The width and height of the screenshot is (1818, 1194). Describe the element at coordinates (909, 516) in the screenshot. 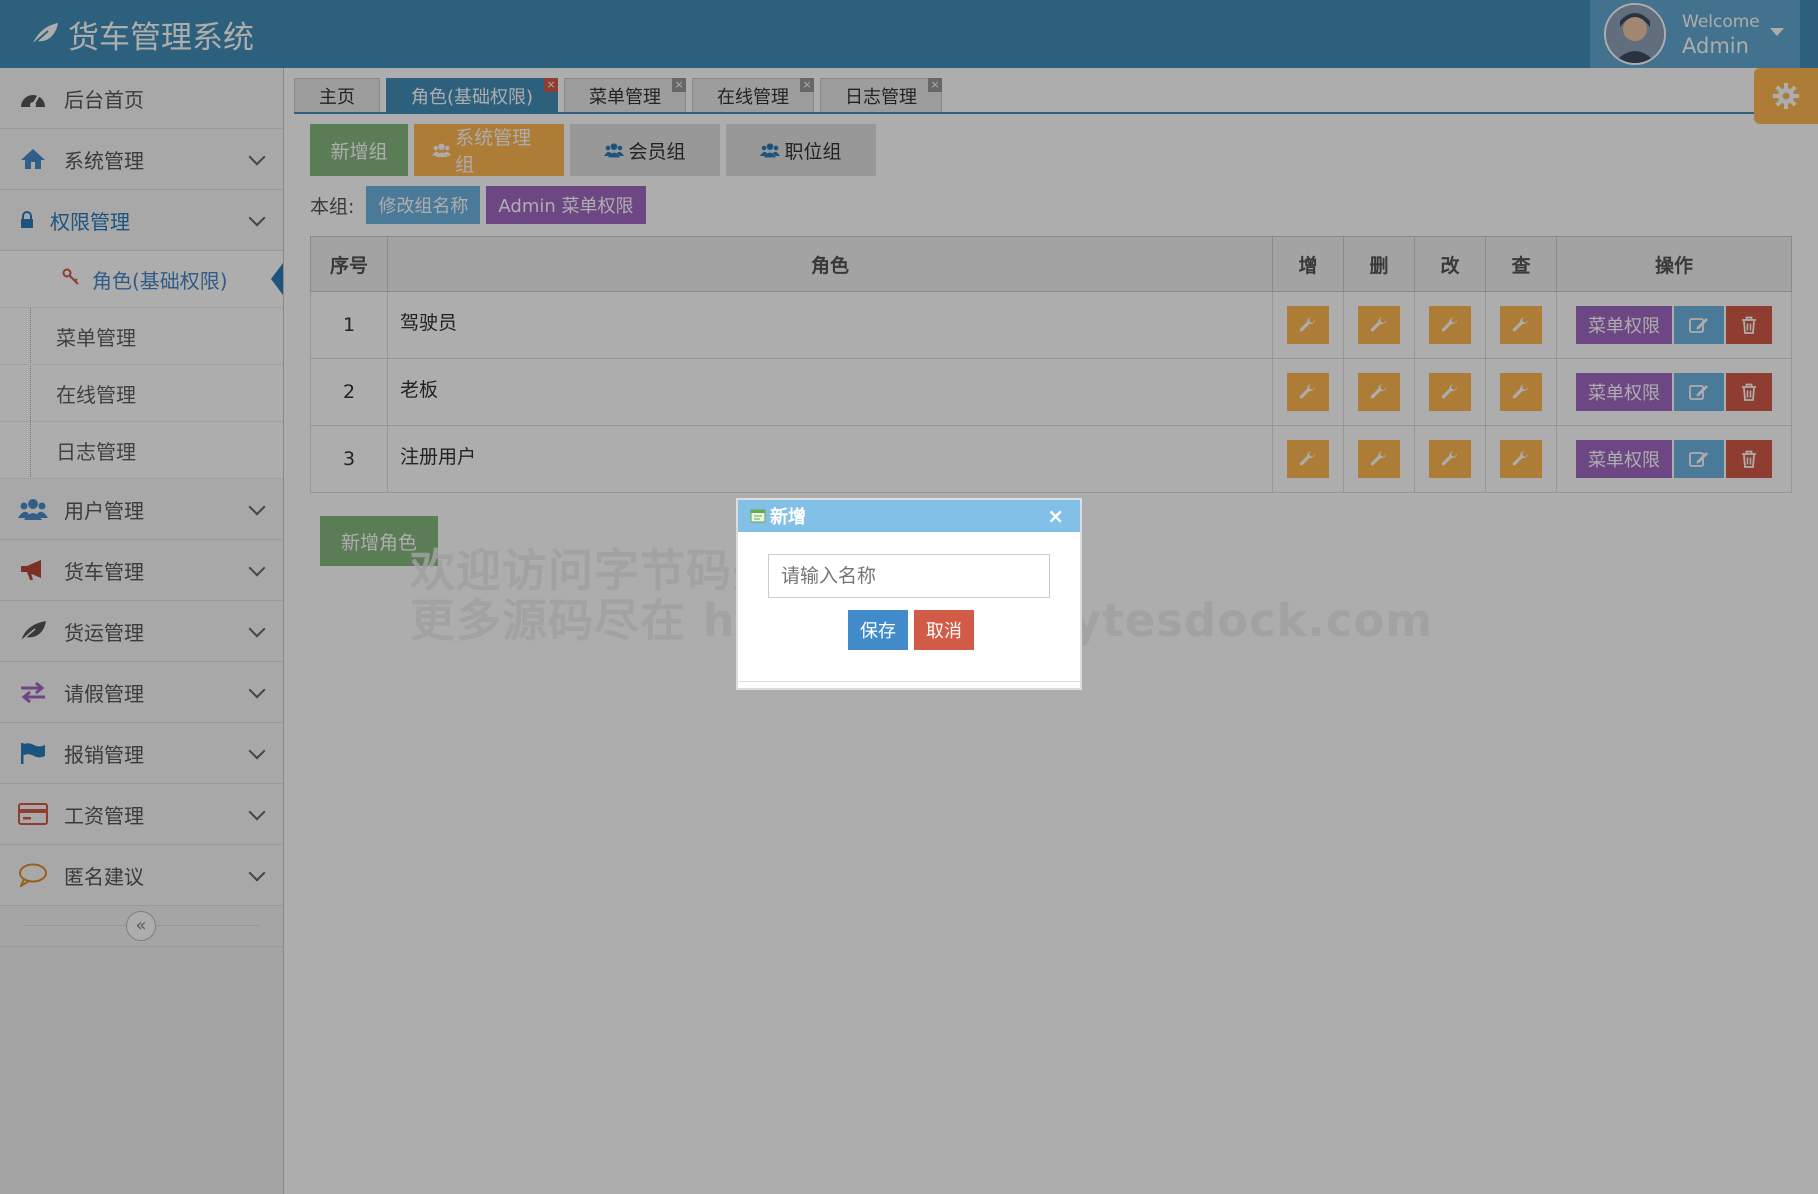

I see `dialog-titlebar: 新增 ×` at that location.